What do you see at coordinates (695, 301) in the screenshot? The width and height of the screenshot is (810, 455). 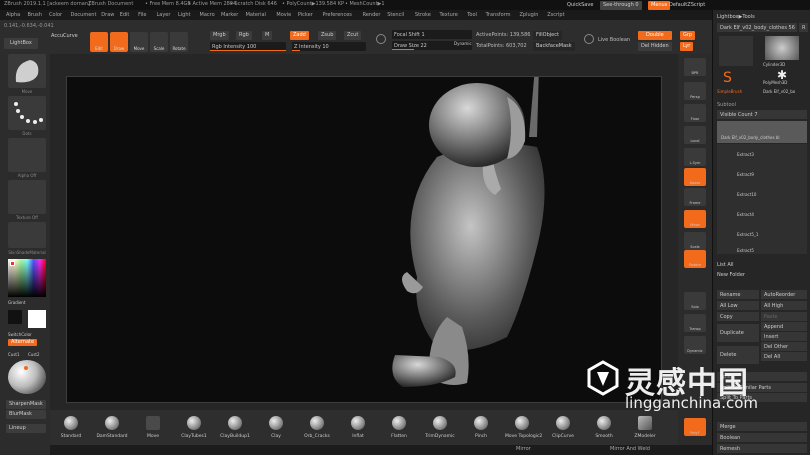 I see `solo-button: Solo` at bounding box center [695, 301].